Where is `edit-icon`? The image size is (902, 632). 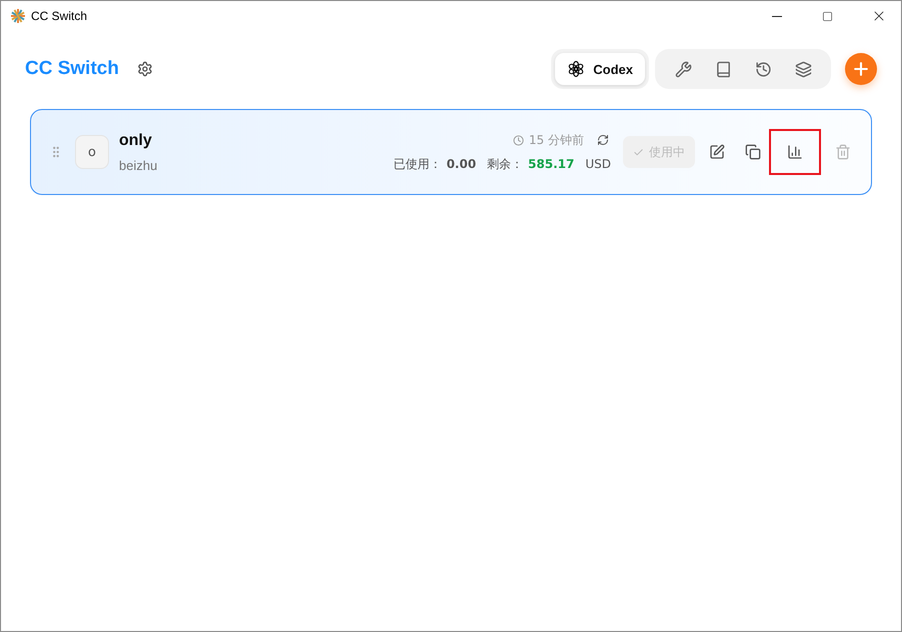 edit-icon is located at coordinates (717, 152).